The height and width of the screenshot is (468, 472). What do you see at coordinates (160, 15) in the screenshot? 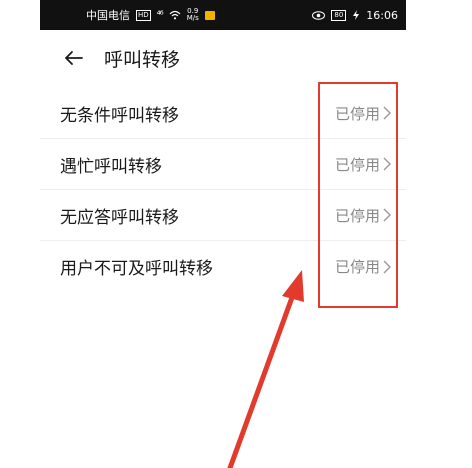
I see `signal-icon: ⁴⁶` at bounding box center [160, 15].